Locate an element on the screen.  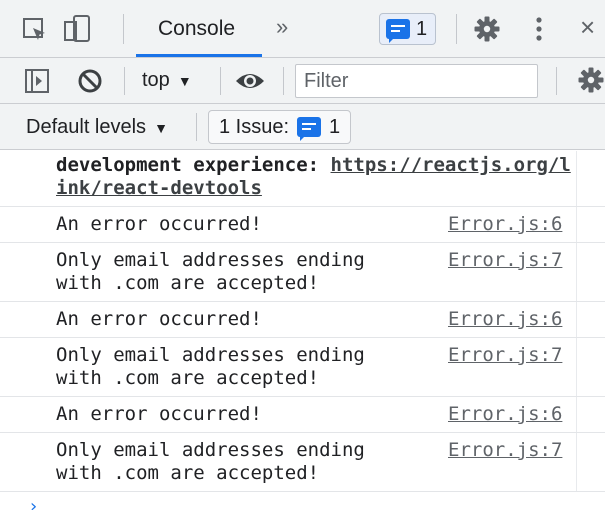
filter-input is located at coordinates (416, 81).